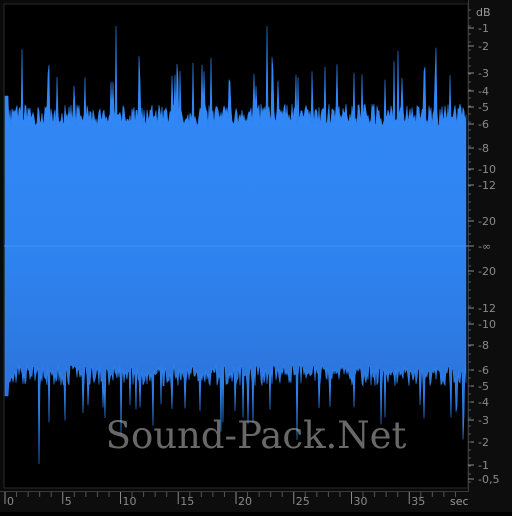 The image size is (512, 516). Describe the element at coordinates (187, 501) in the screenshot. I see `time-label: 15` at that location.